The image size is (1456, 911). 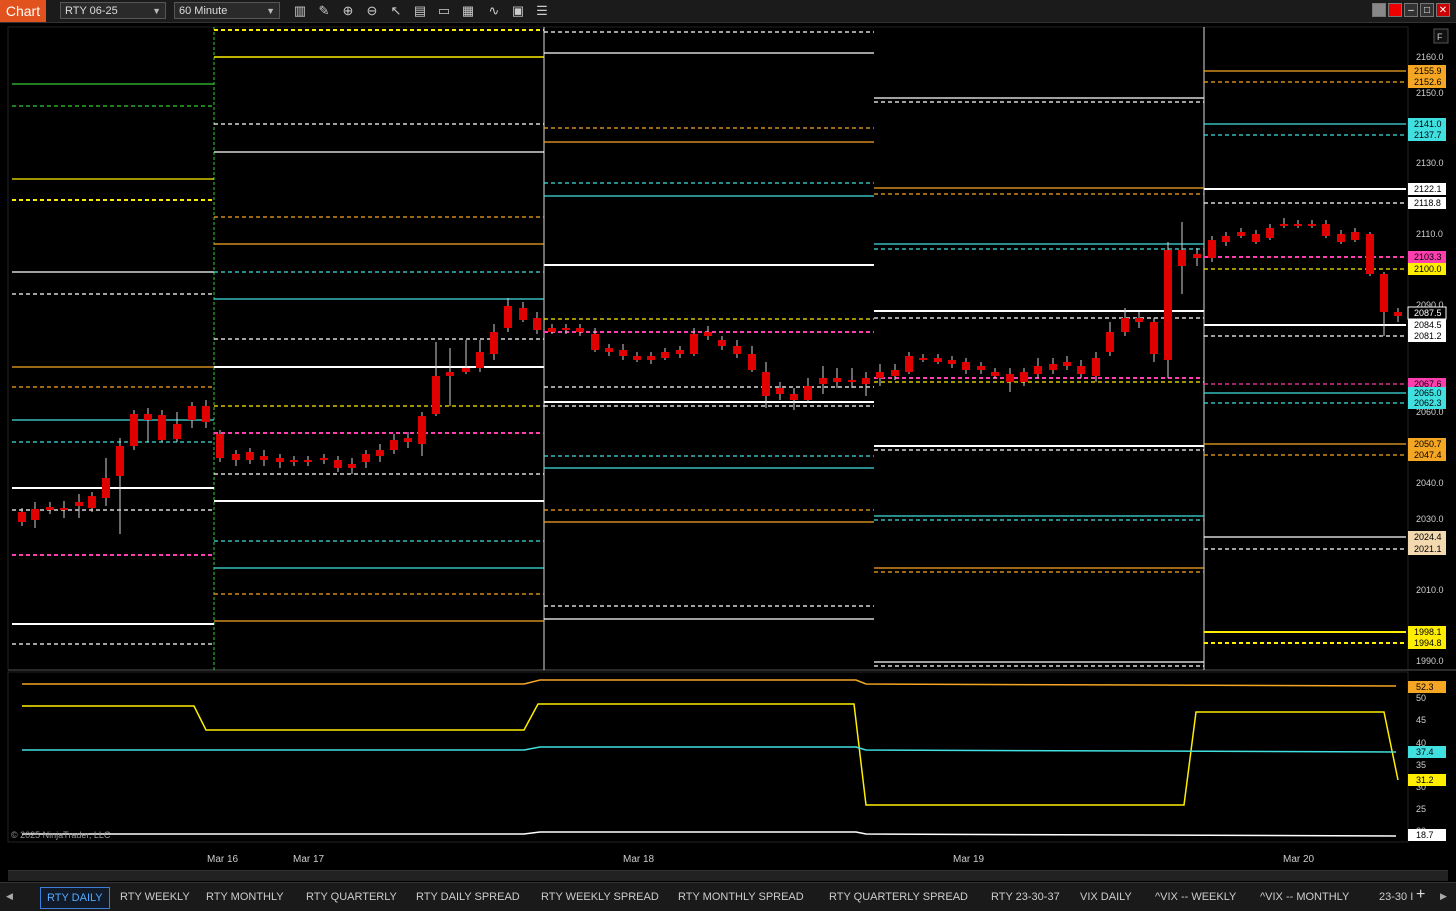 I want to click on scroll-left-icon: ◀, so click(x=9, y=896).